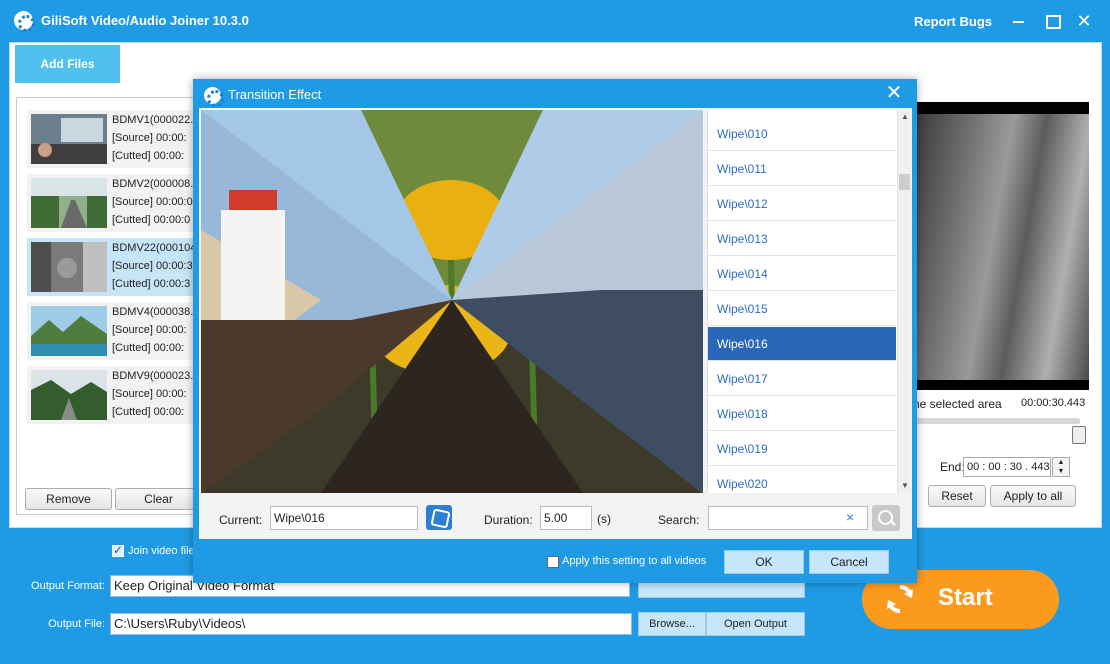  Describe the element at coordinates (68, 586) in the screenshot. I see `output-format-label: Output Format:` at that location.